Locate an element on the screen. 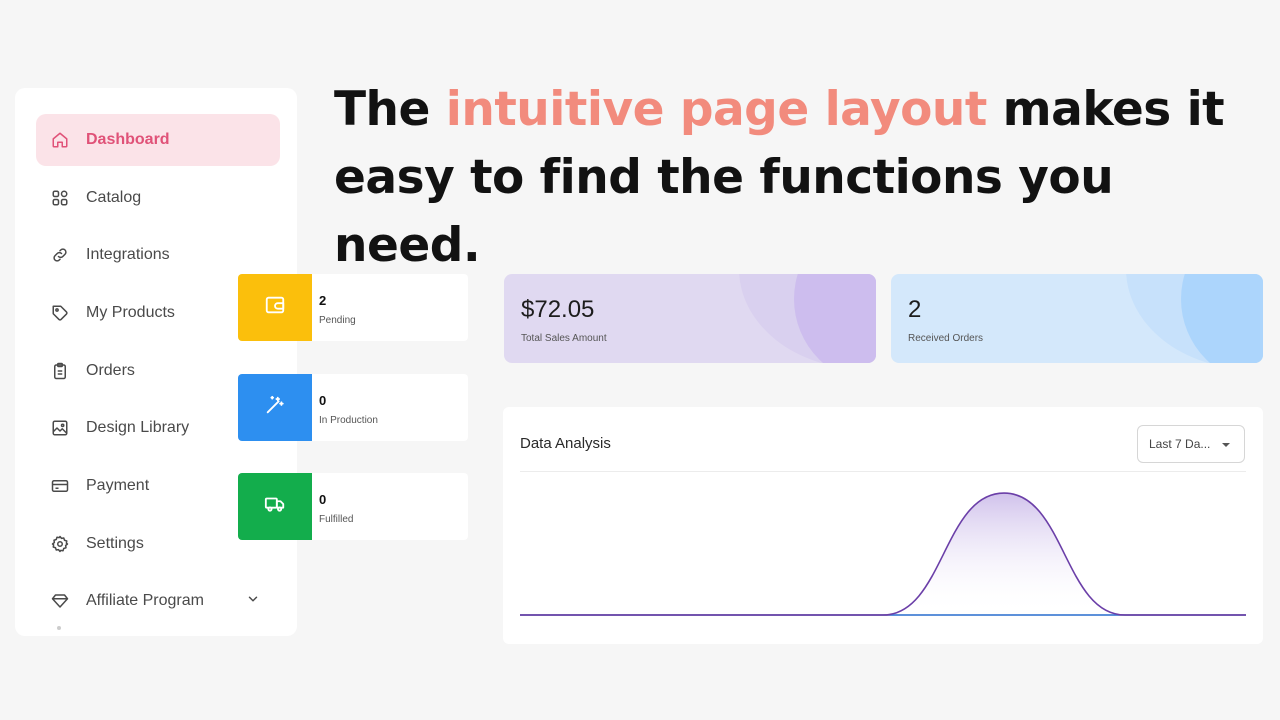 The height and width of the screenshot is (720, 1280). stat-card-received-orders: 2 Received Orders is located at coordinates (1077, 318).